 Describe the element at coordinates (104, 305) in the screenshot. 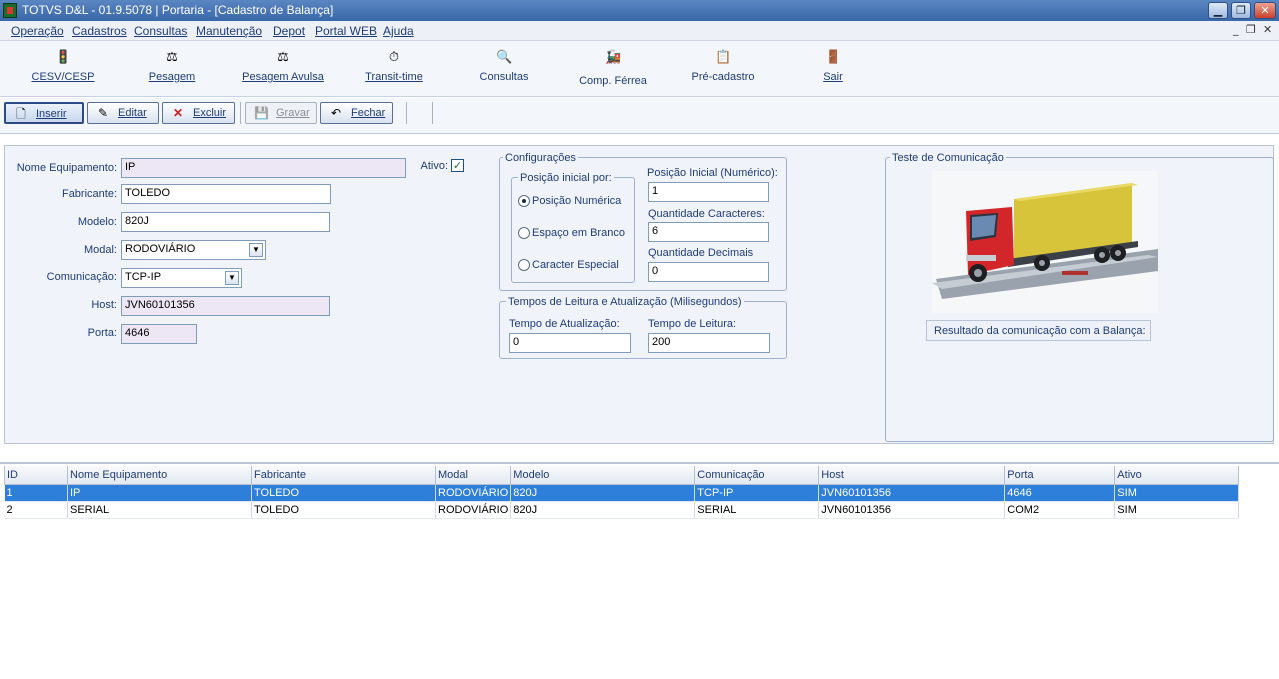

I see `host-label: Host:` at that location.